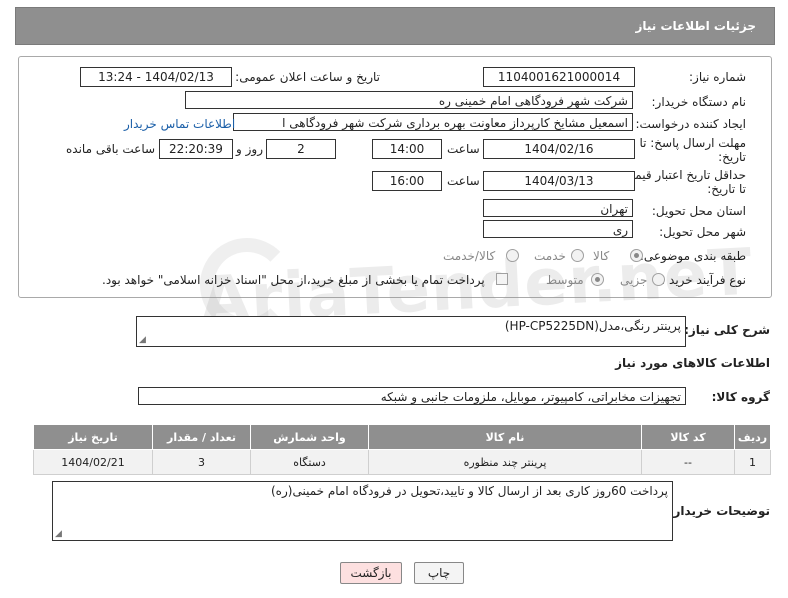 This screenshot has height=598, width=788. What do you see at coordinates (550, 256) in the screenshot?
I see `category-option-service: خدمت` at bounding box center [550, 256].